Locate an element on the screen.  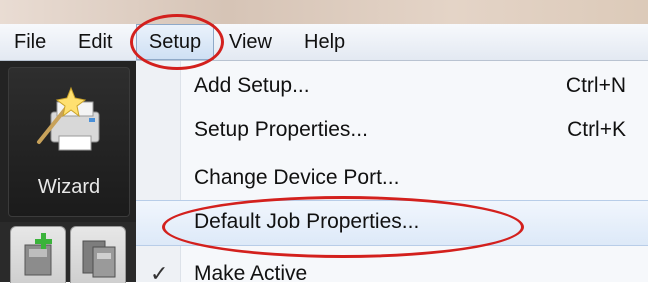
wizard-label: Wizard is located at coordinates (69, 187).